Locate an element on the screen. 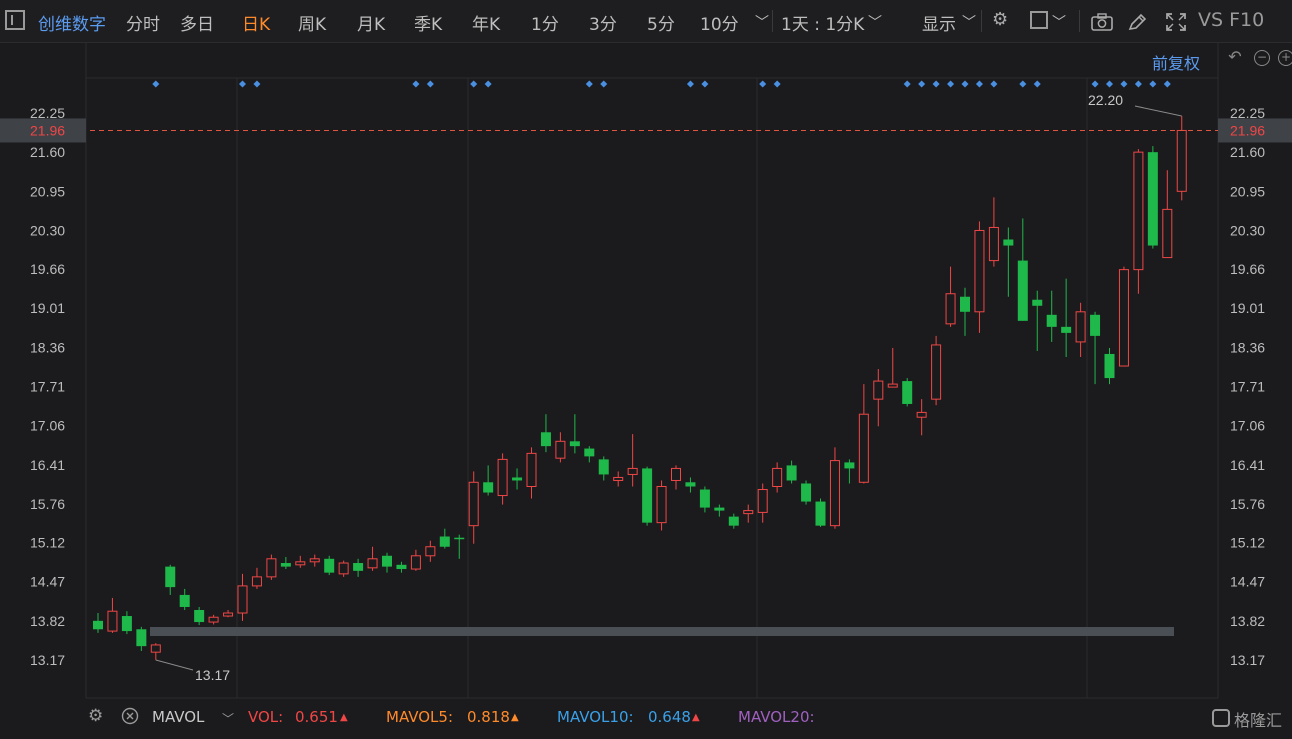  close-icon is located at coordinates (130, 716).